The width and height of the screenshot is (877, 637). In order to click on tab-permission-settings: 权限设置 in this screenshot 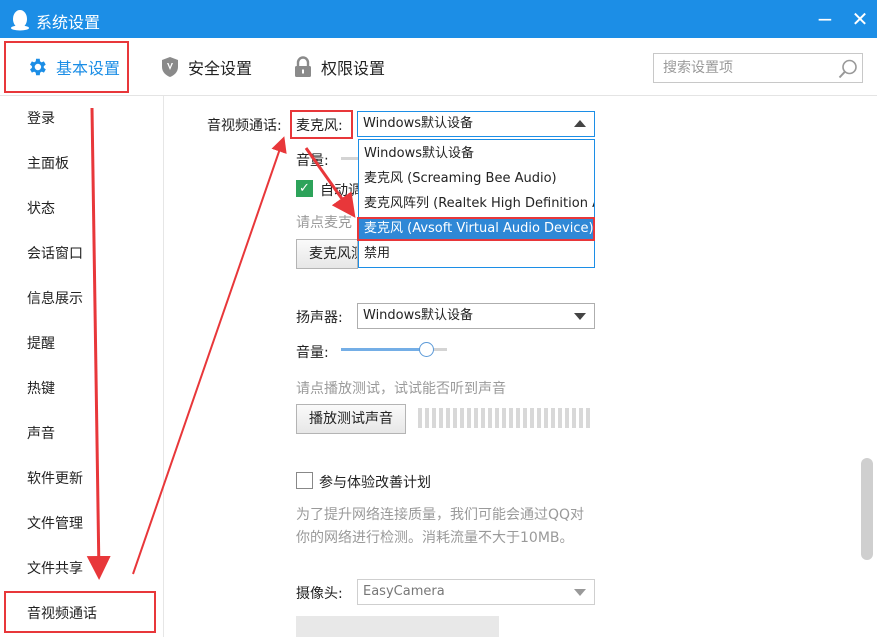, I will do `click(339, 67)`.